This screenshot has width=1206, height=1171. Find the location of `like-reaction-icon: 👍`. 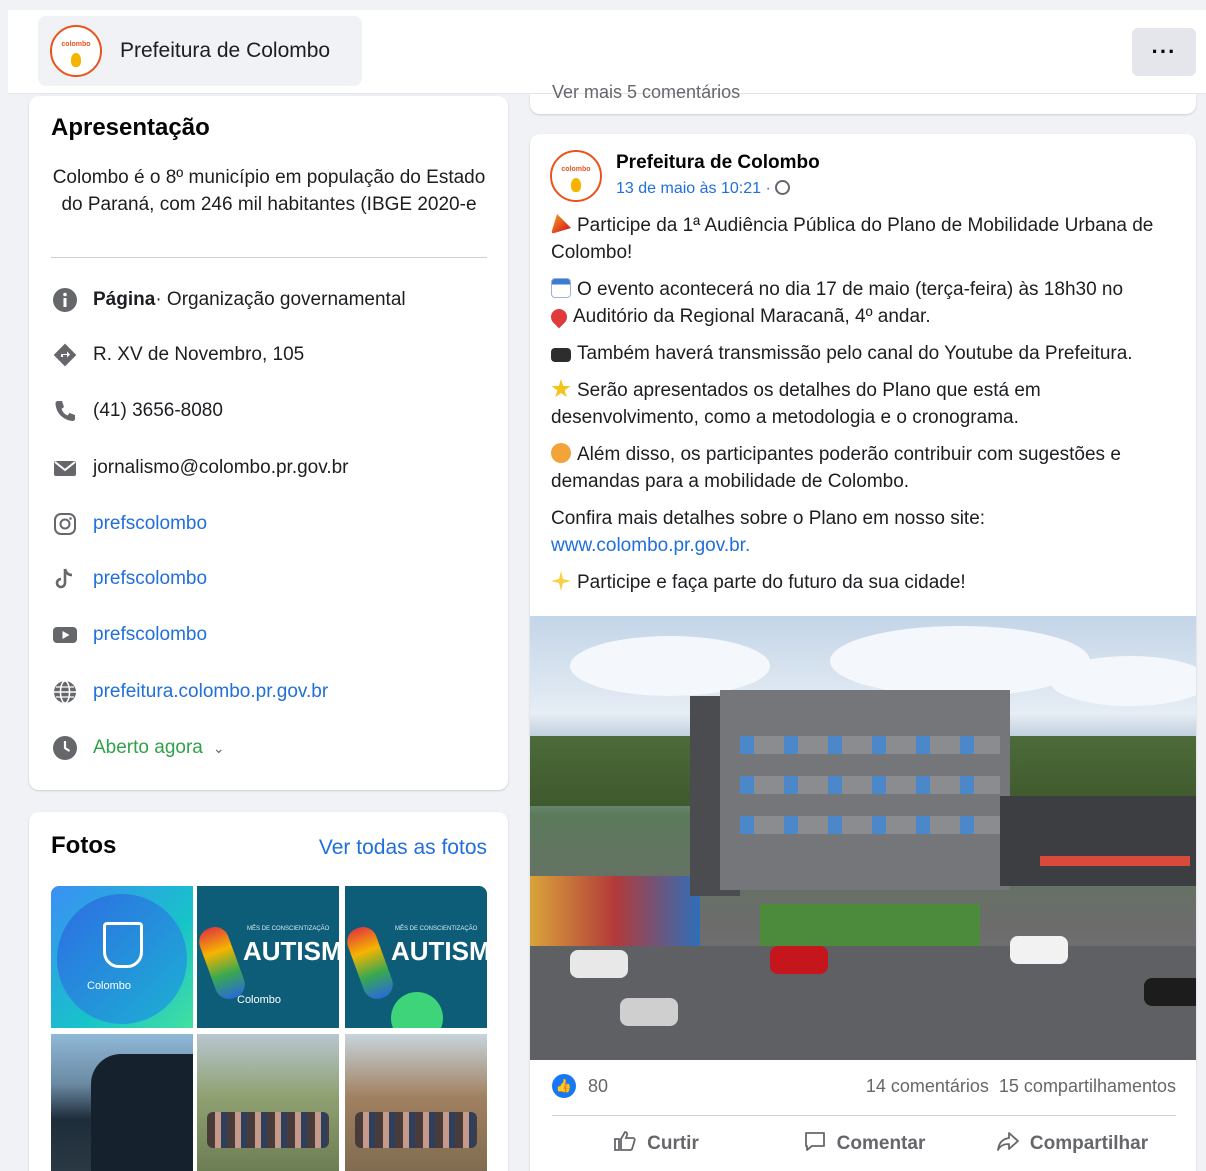

like-reaction-icon: 👍 is located at coordinates (564, 1086).